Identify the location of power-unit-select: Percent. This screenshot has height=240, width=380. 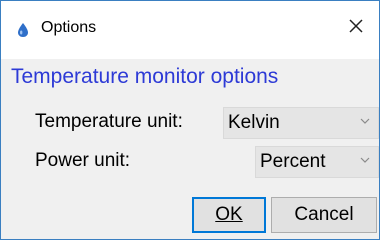
(317, 162).